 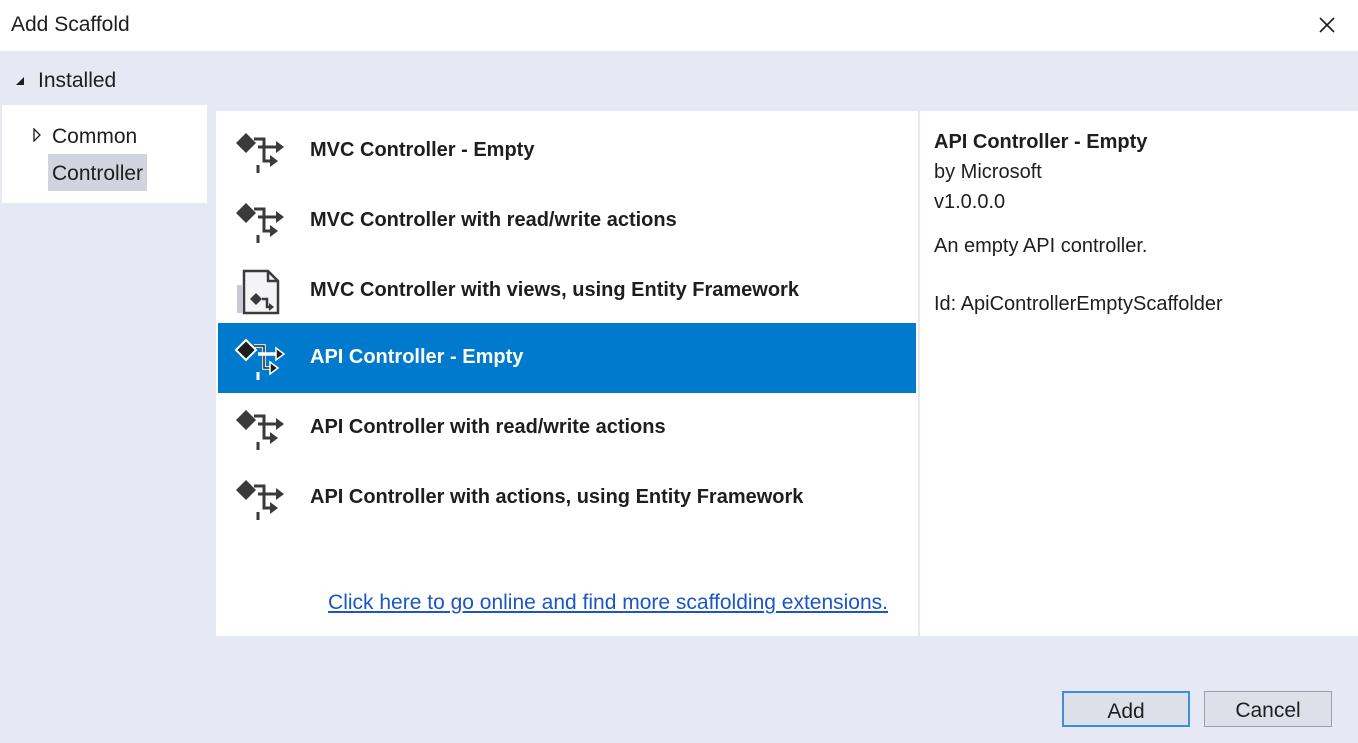 I want to click on installed-label: Installed, so click(x=77, y=80).